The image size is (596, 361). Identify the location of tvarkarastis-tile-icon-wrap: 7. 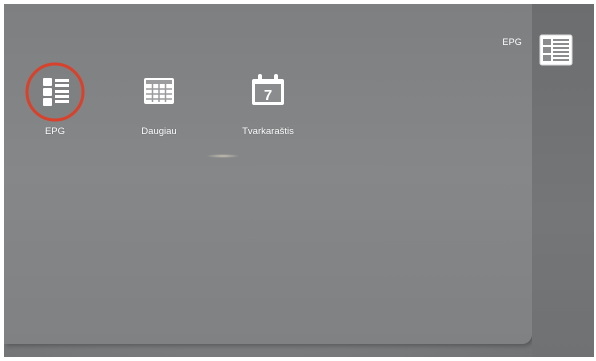
(268, 92).